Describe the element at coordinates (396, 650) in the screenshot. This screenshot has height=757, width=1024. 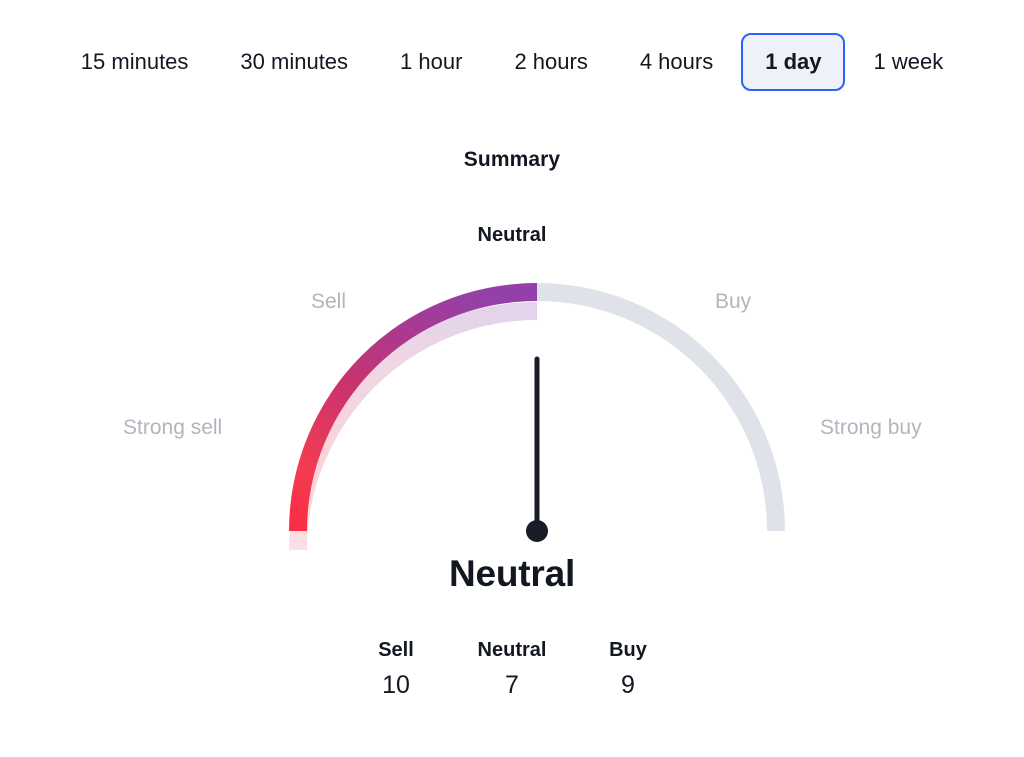
I see `count-label-sell: Sell` at that location.